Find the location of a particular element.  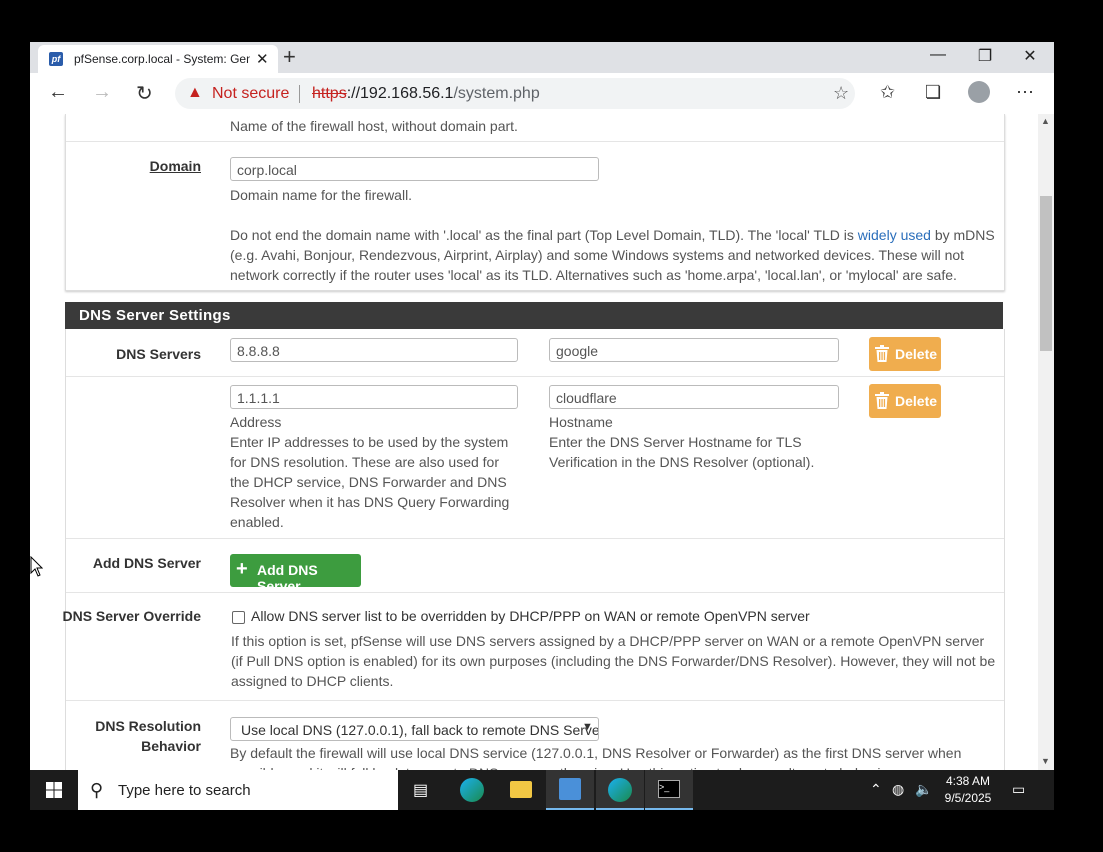

add-dns-row: Add DNS Server + Add DNS Server is located at coordinates (535, 566).